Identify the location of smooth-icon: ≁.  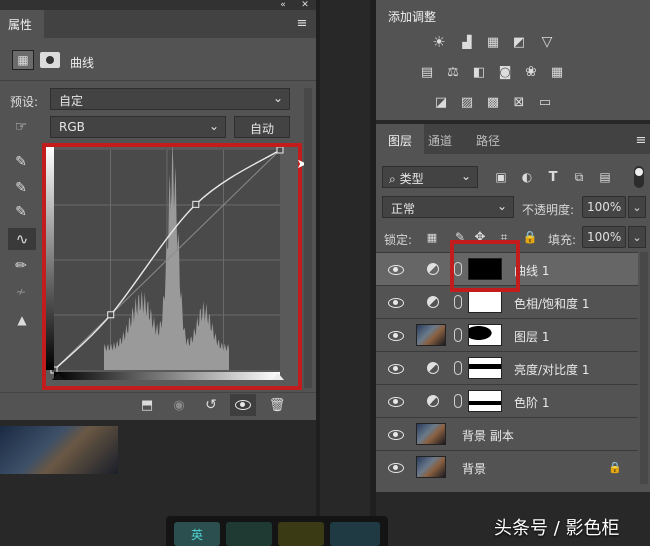
(21, 292).